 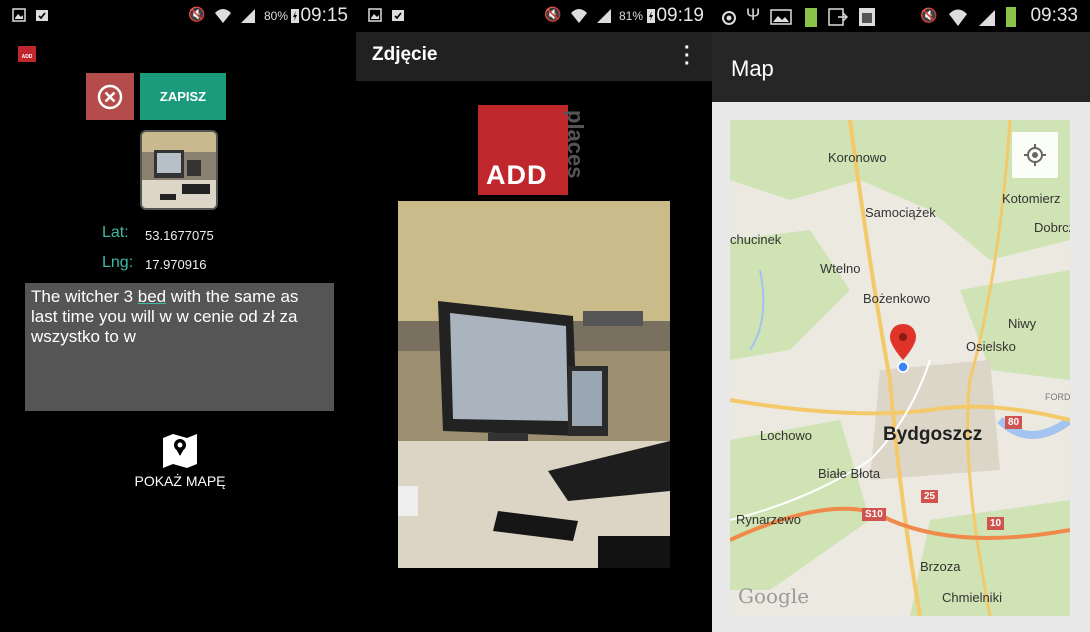 I want to click on add-places-logo: ADD, so click(x=523, y=150).